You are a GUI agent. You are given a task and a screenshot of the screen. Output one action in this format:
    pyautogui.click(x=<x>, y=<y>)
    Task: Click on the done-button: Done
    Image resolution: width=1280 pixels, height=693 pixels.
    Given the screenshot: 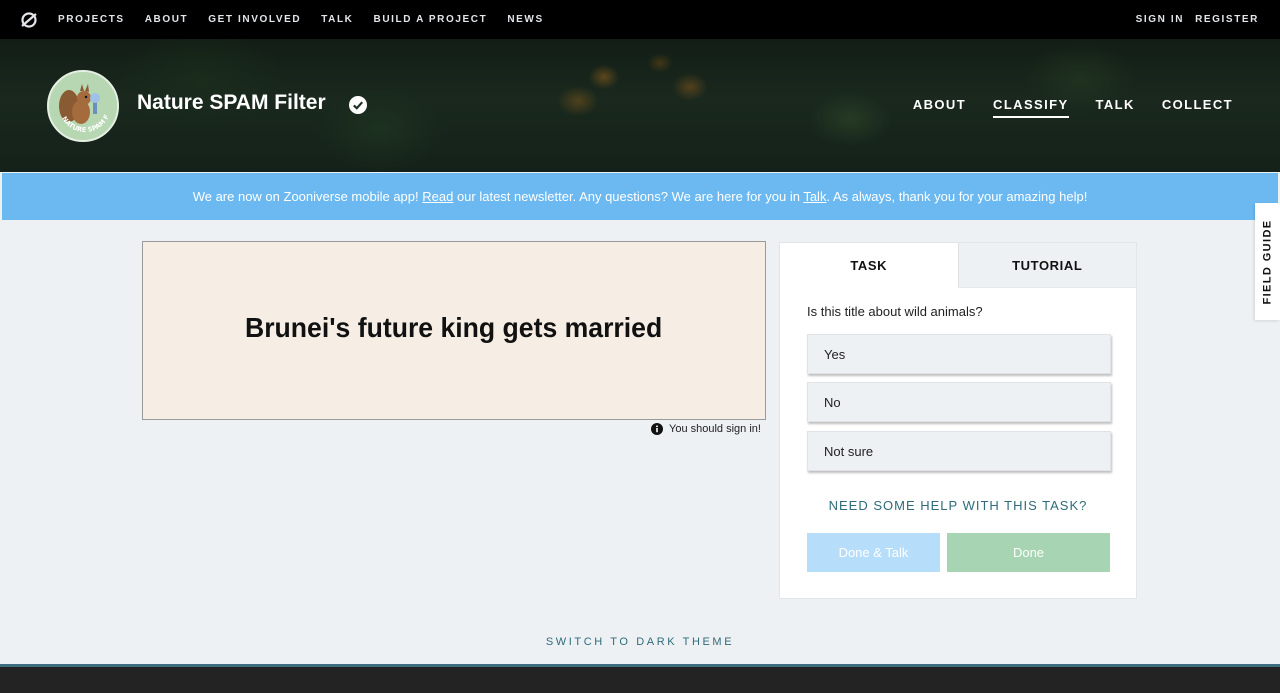 What is the action you would take?
    pyautogui.click(x=1028, y=552)
    